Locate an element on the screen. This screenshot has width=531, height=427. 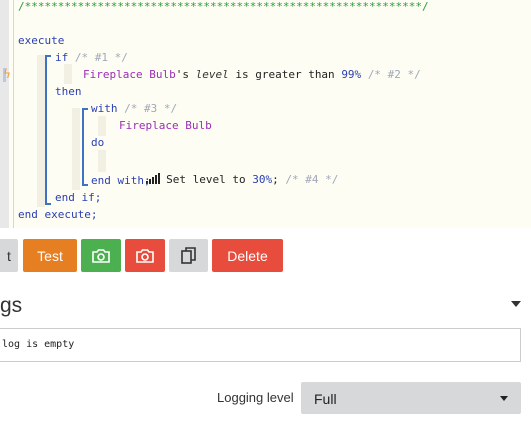
copy-button is located at coordinates (188, 255).